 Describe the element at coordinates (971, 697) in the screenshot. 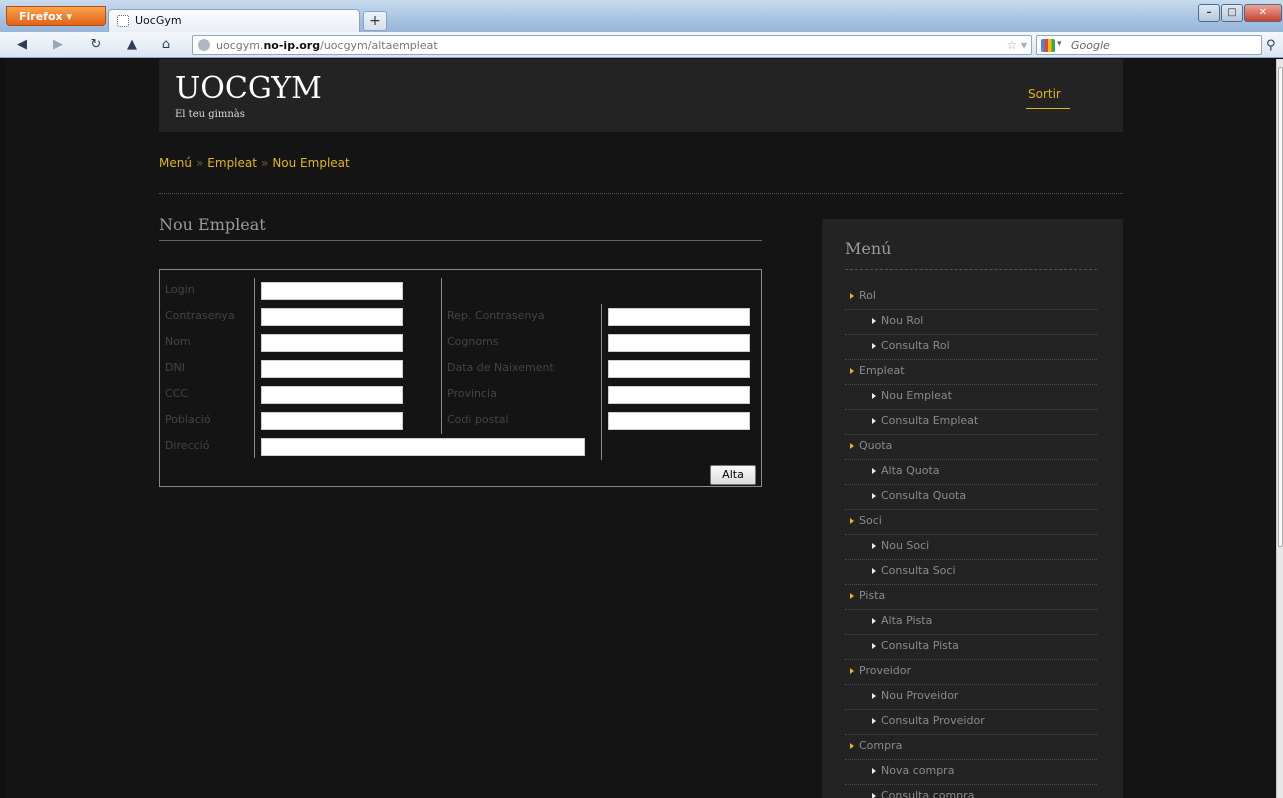

I see `sidebar-item-nou-proveidor: Nou Proveidor` at that location.